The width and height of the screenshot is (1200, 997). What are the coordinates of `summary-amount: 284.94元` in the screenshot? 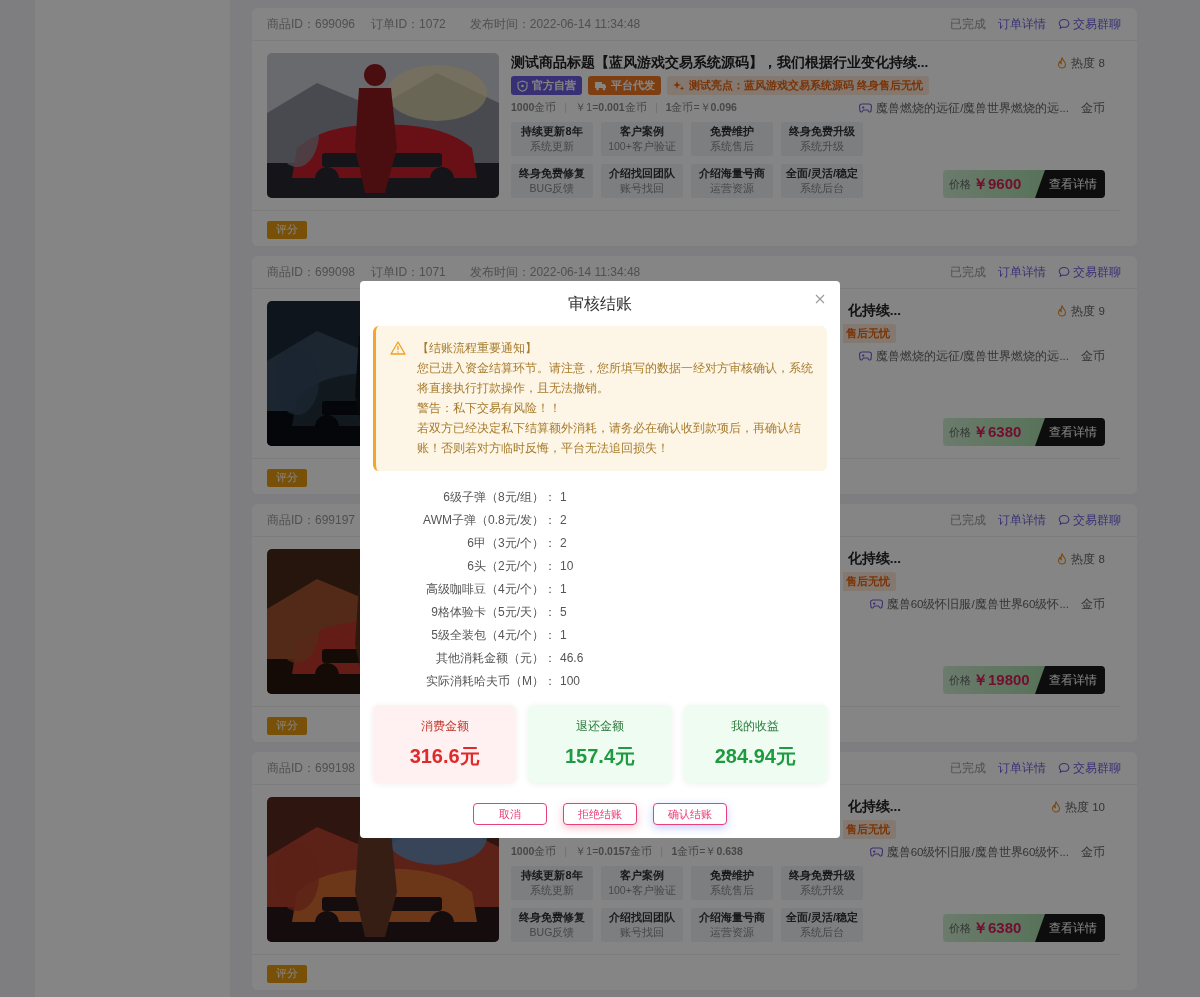 It's located at (755, 756).